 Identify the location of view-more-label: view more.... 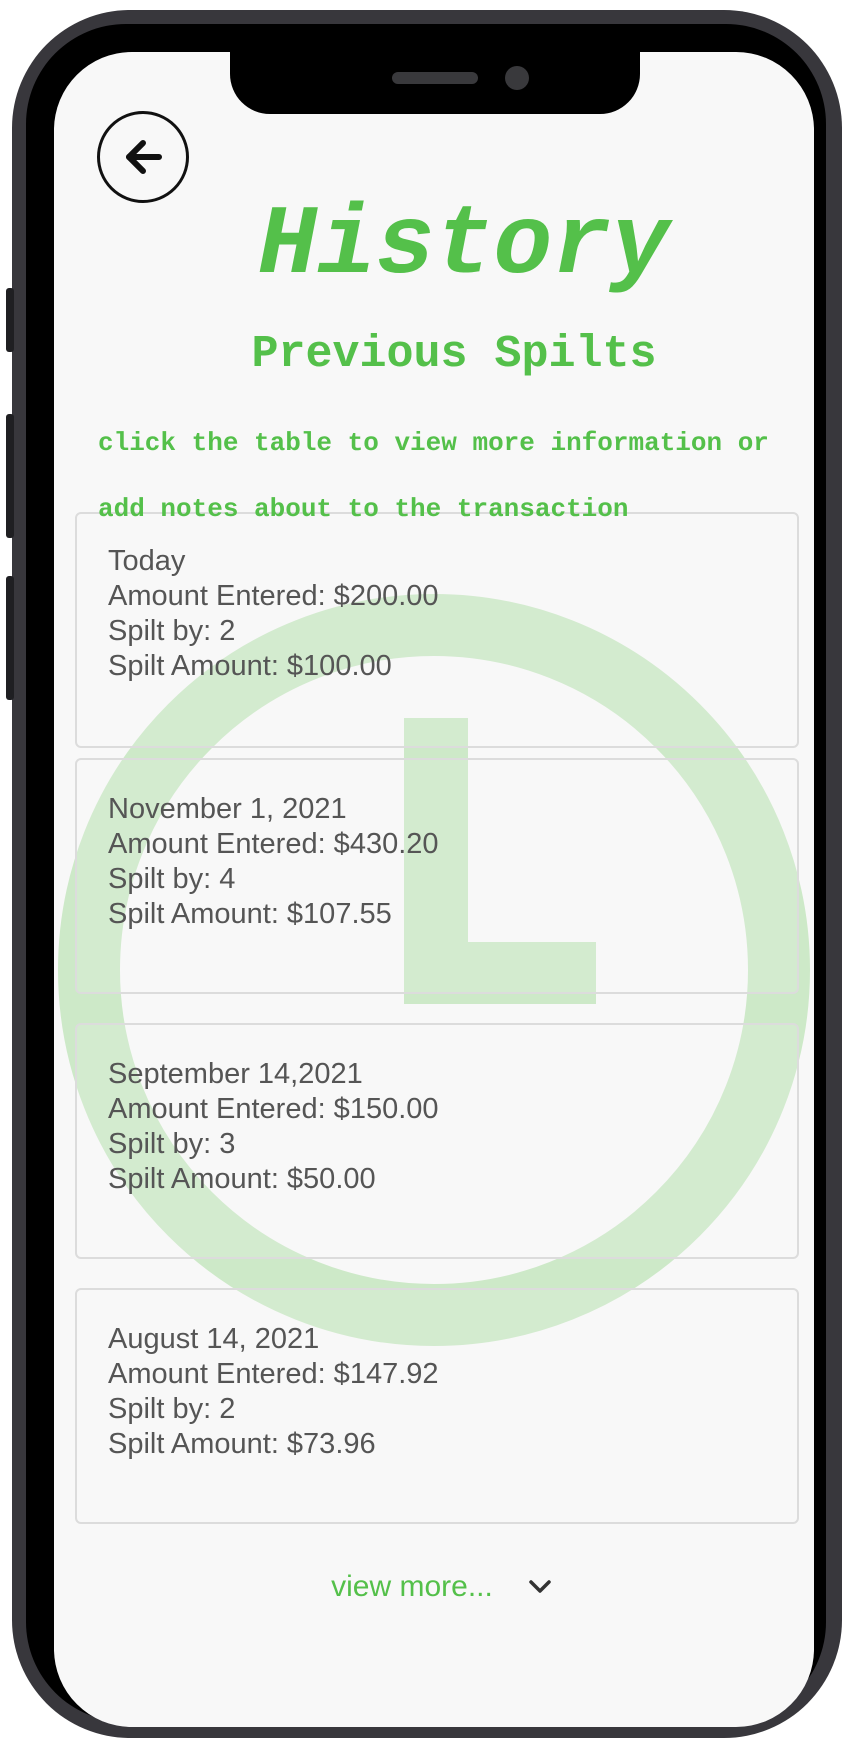
(412, 1586).